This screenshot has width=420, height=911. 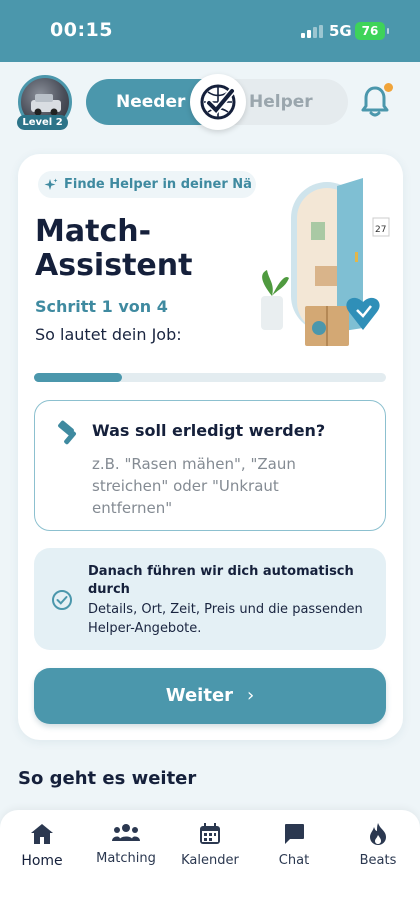 What do you see at coordinates (210, 860) in the screenshot?
I see `nav-label-calendar: Kalender` at bounding box center [210, 860].